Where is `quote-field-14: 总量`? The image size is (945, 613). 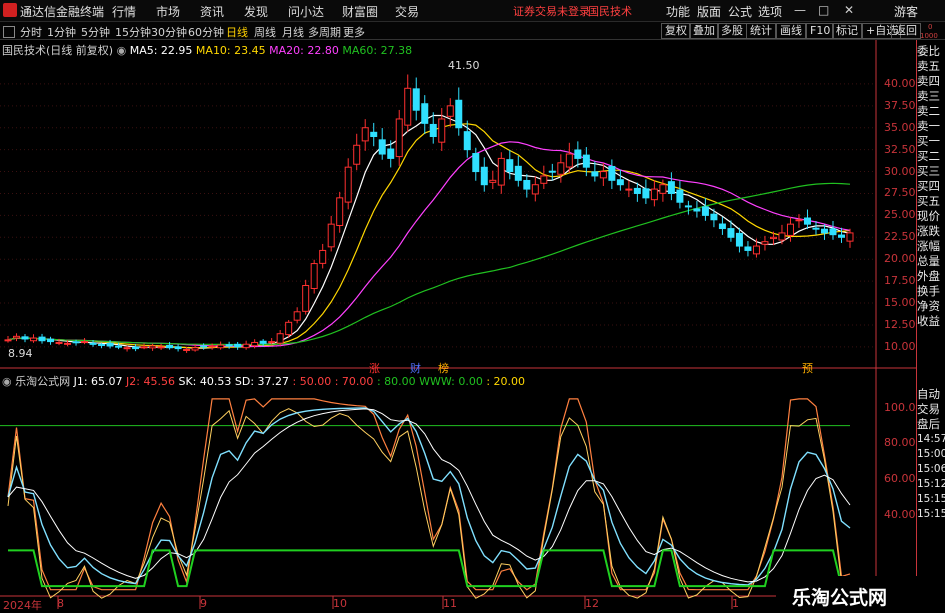 quote-field-14: 总量 is located at coordinates (928, 261).